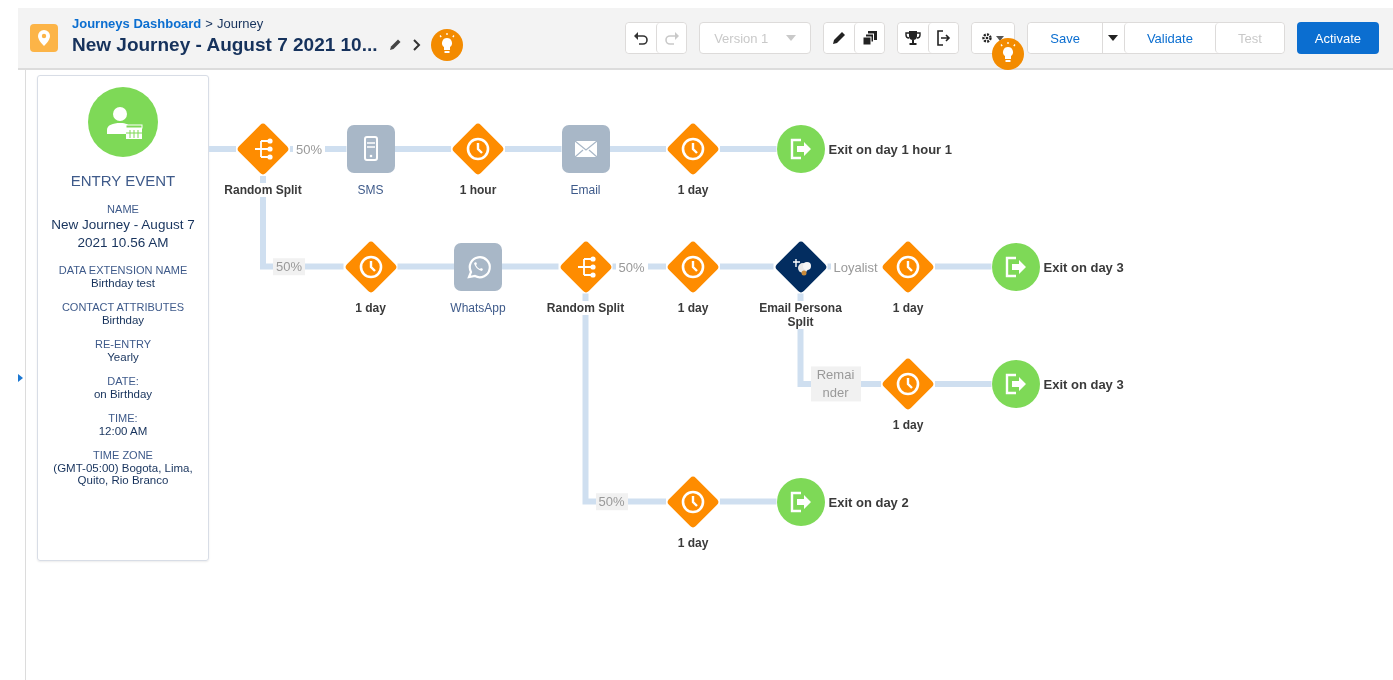 This screenshot has height=680, width=1393. What do you see at coordinates (123, 455) in the screenshot?
I see `field-label: TIME ZONE` at bounding box center [123, 455].